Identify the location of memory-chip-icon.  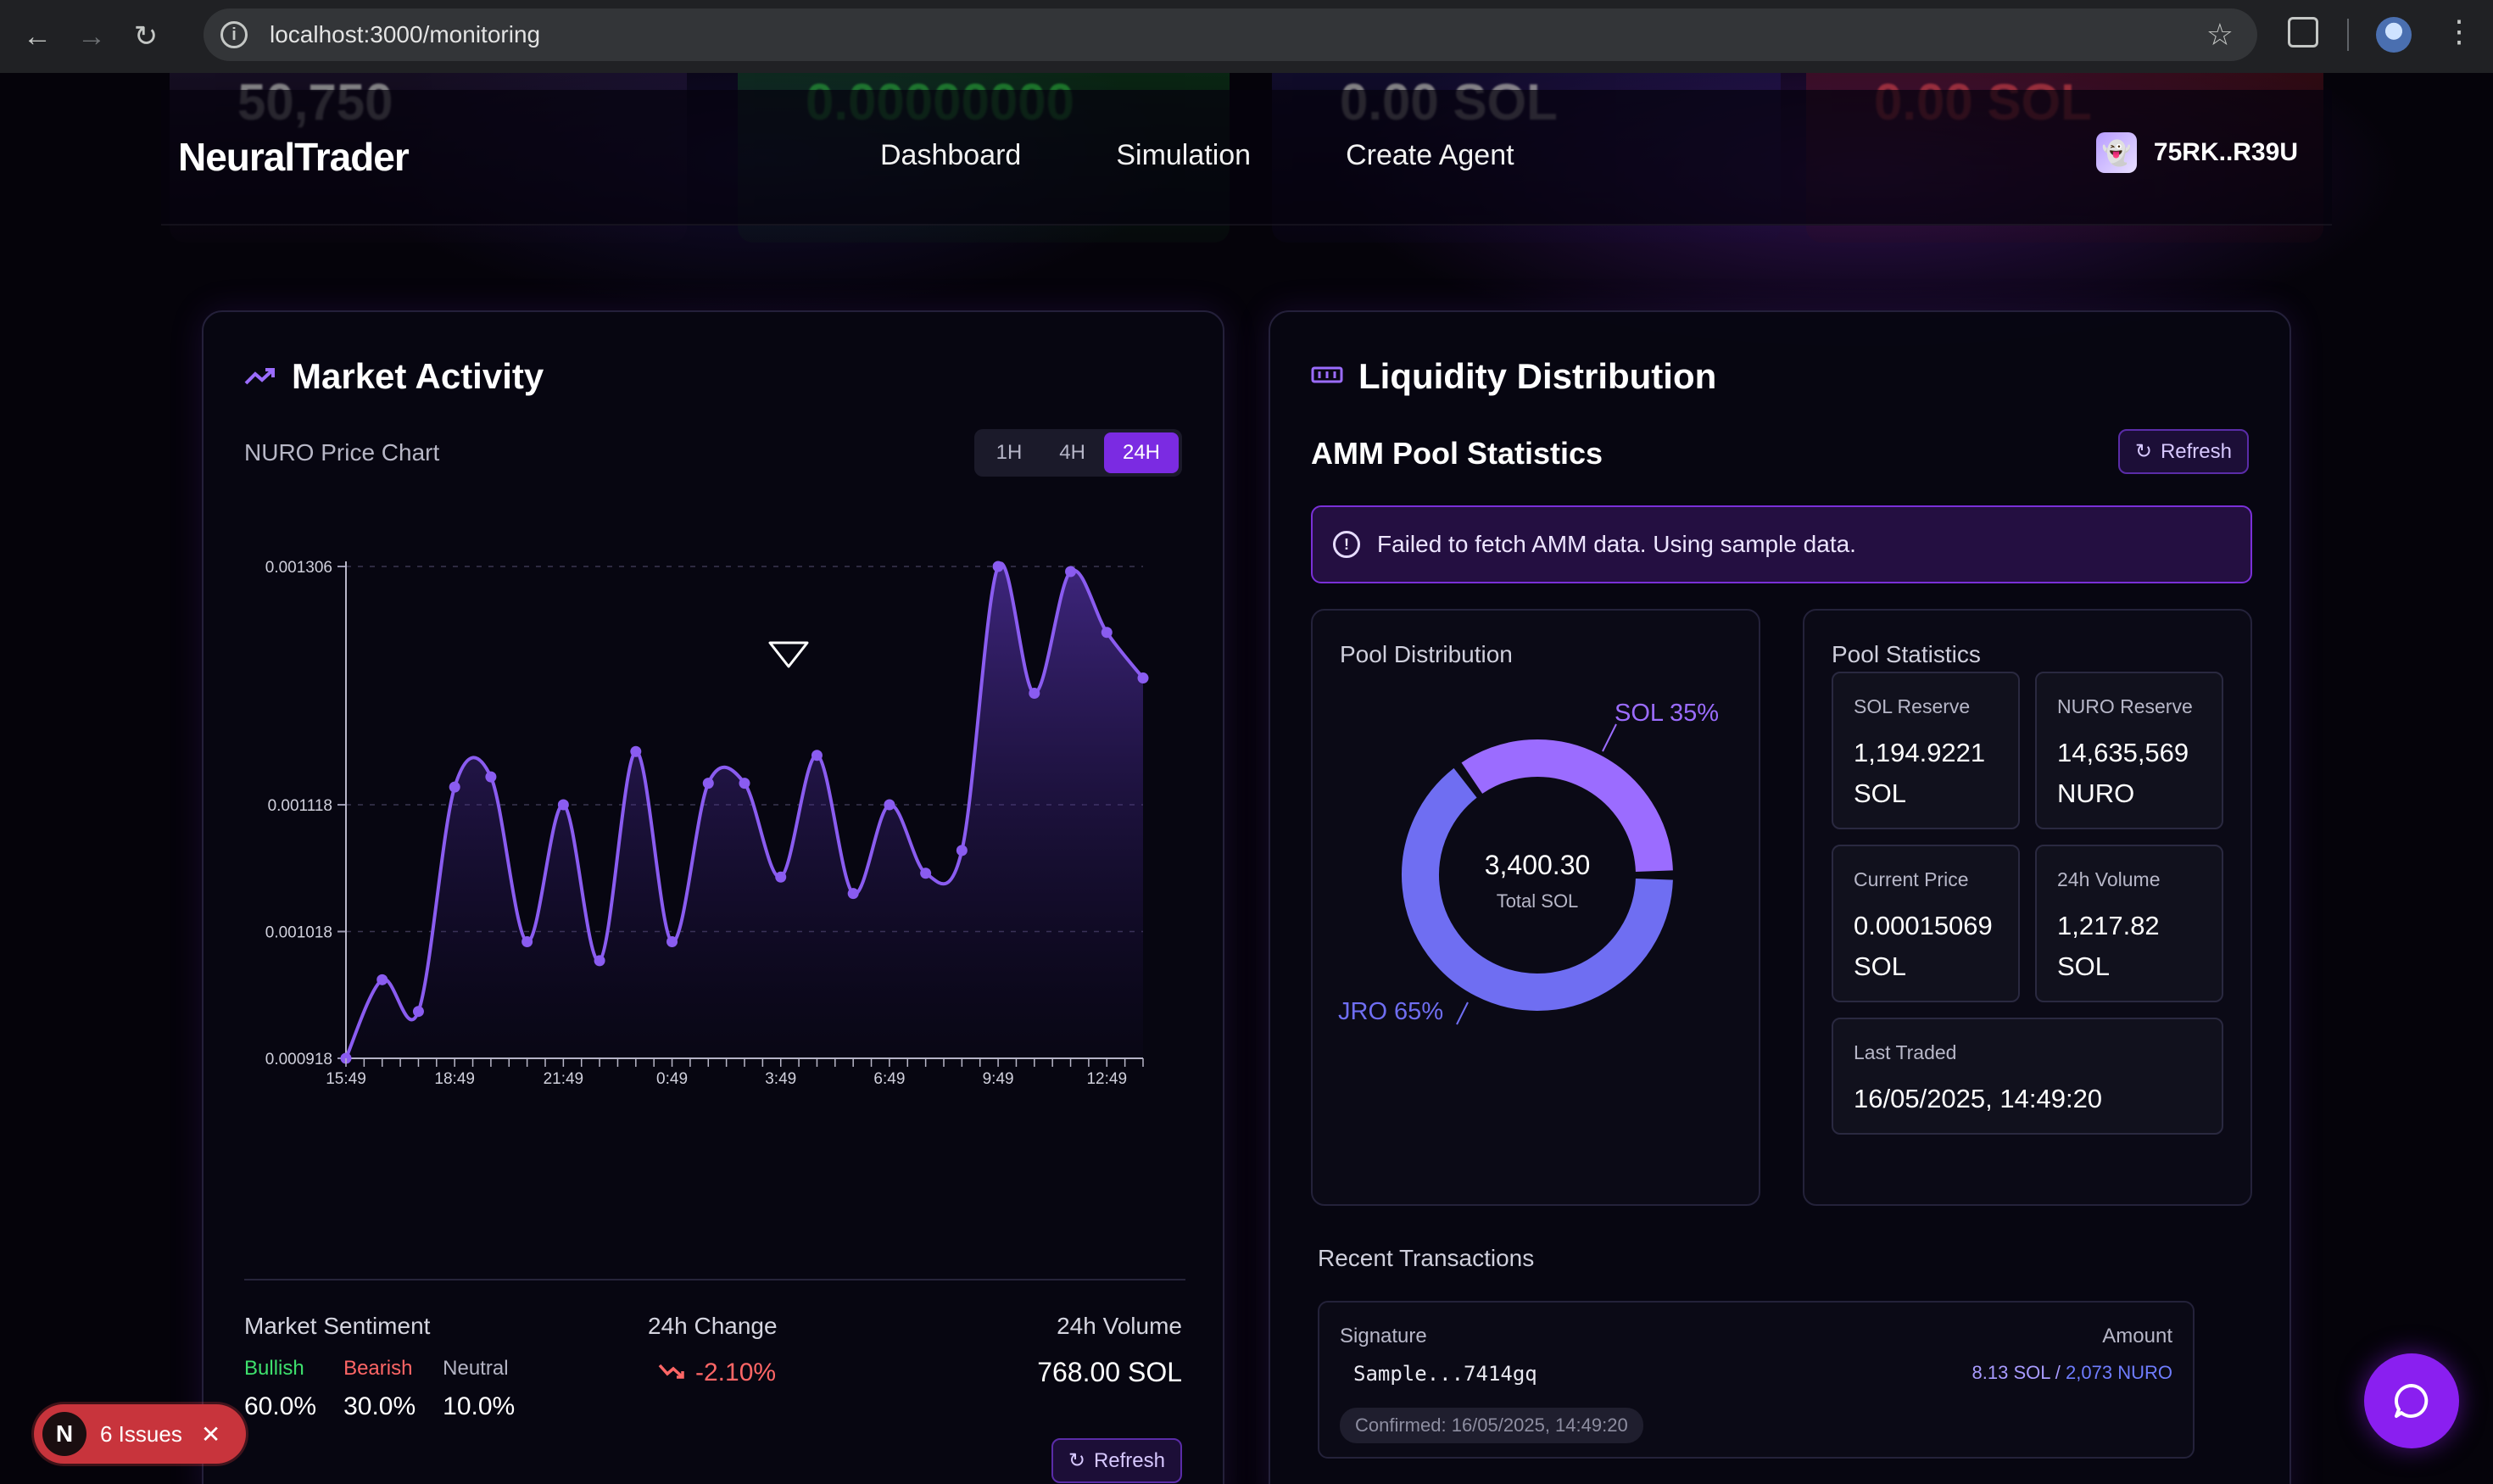
(1327, 376).